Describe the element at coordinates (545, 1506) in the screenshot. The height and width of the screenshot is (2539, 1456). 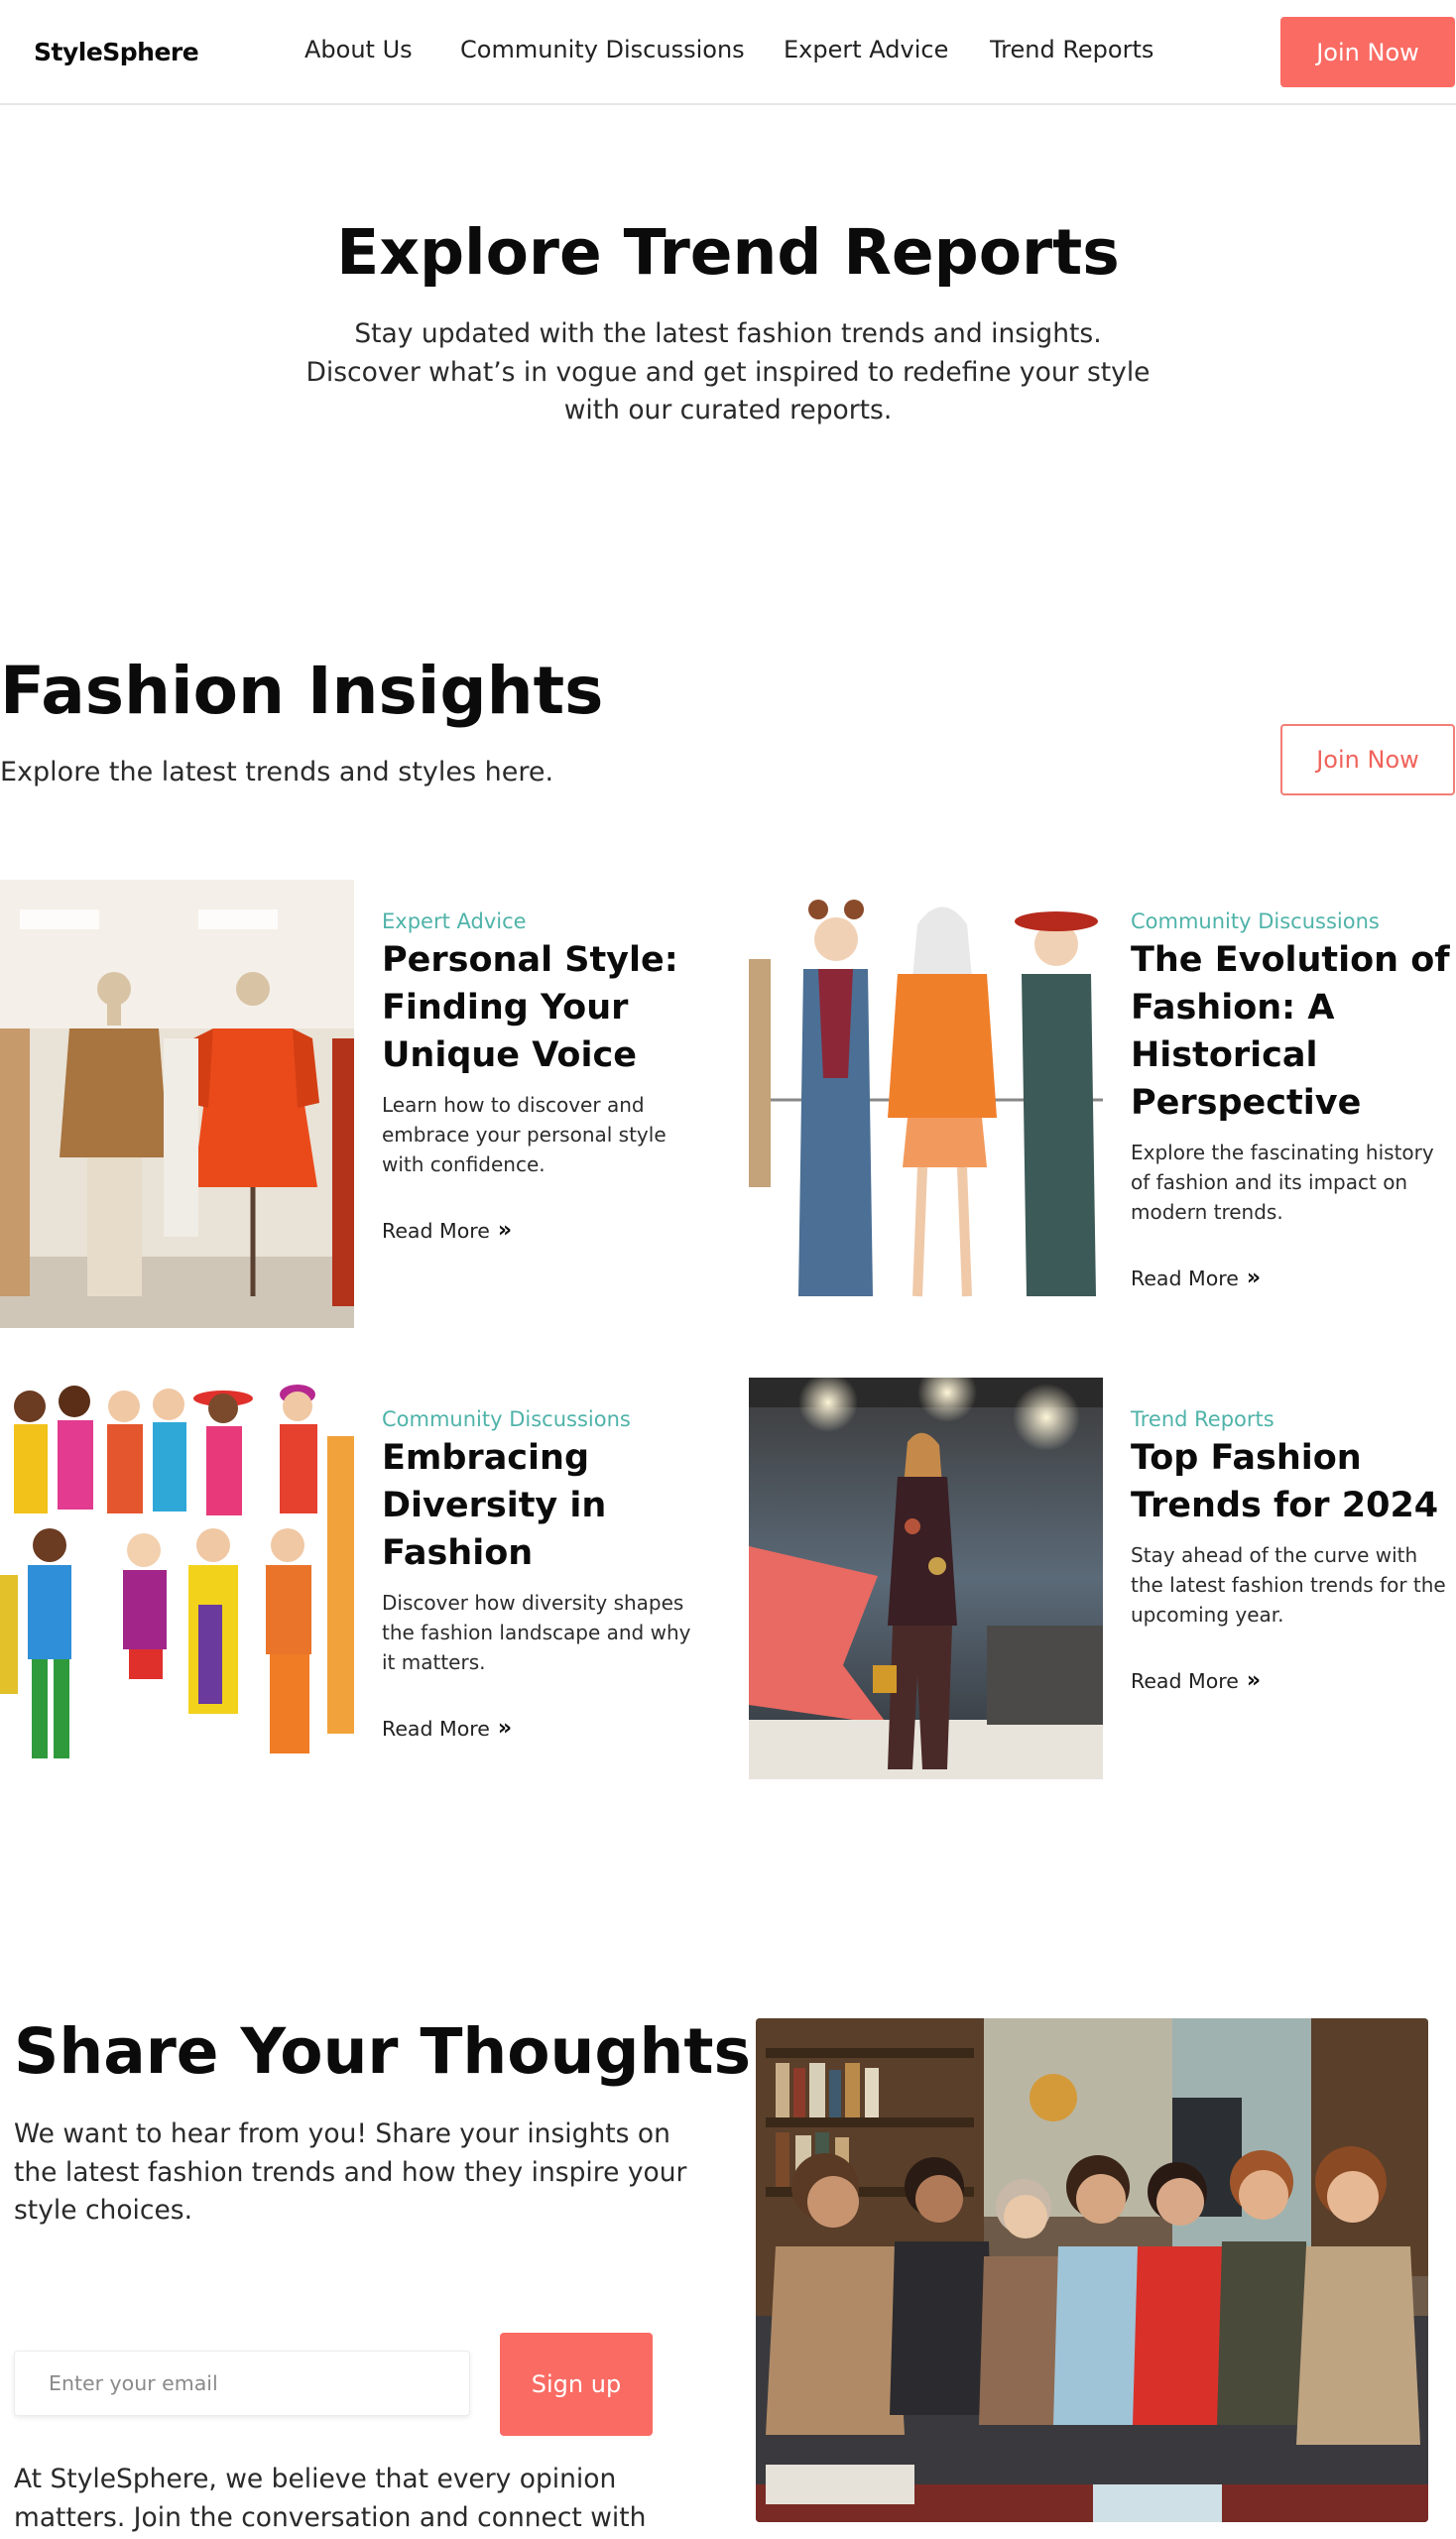
I see `card-3-title: Embracing Diversity in Fashion` at that location.